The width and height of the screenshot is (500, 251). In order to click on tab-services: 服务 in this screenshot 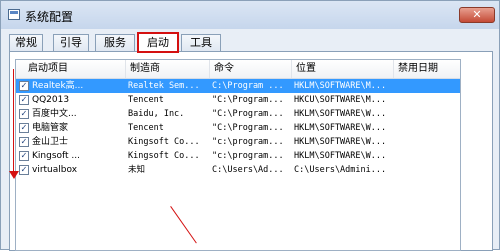, I will do `click(115, 43)`.